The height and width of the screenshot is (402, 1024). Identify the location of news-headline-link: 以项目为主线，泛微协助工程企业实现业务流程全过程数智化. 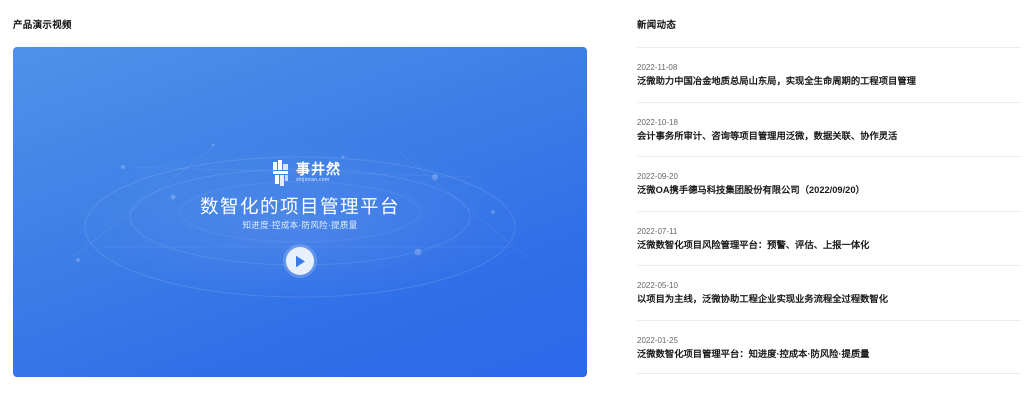
(829, 299).